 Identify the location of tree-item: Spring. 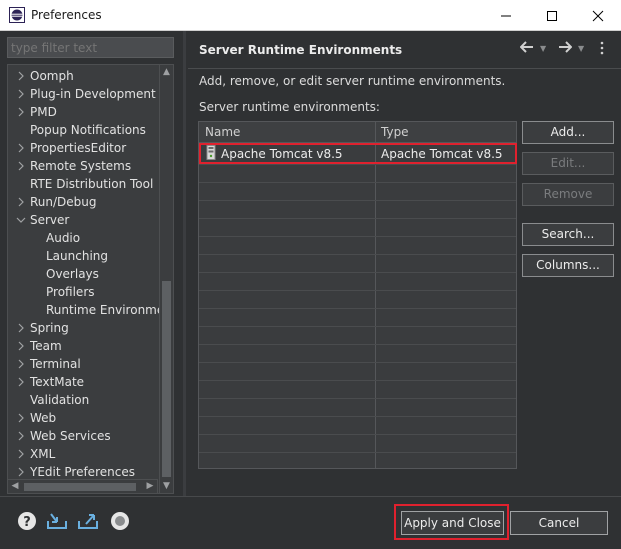
(83, 328).